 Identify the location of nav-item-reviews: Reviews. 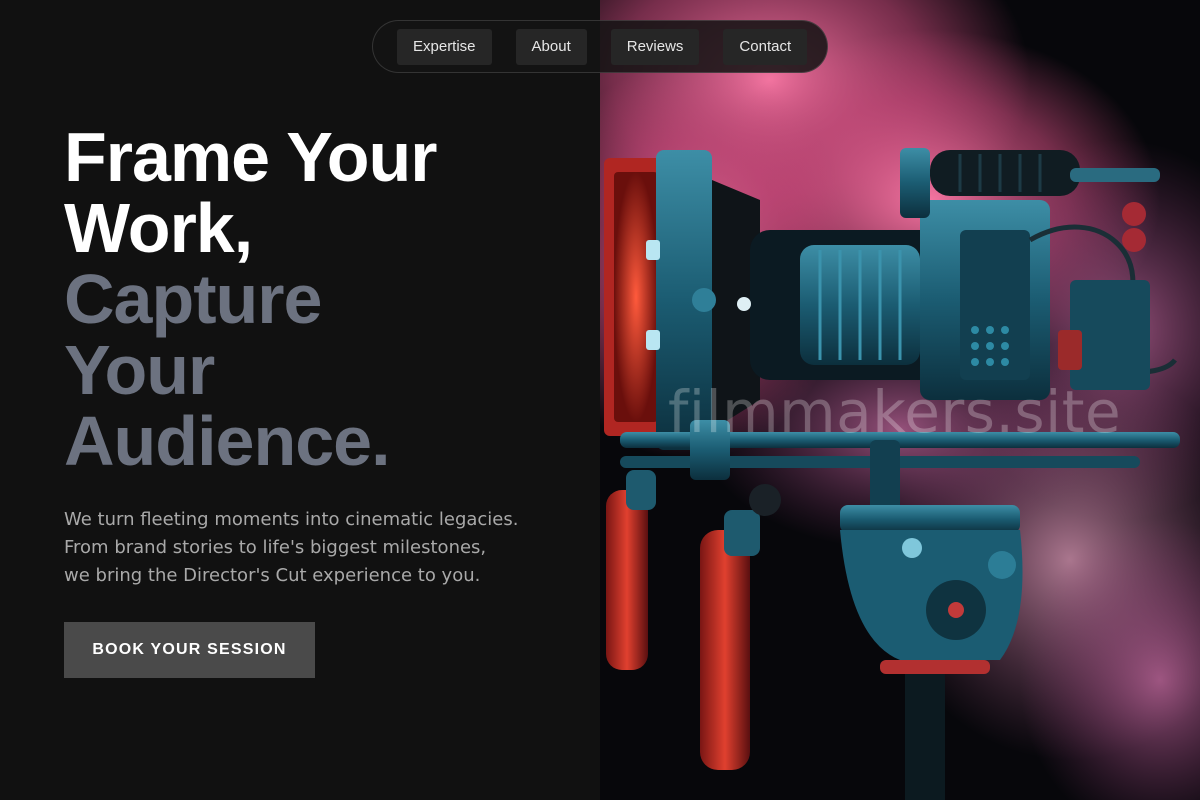
(655, 46).